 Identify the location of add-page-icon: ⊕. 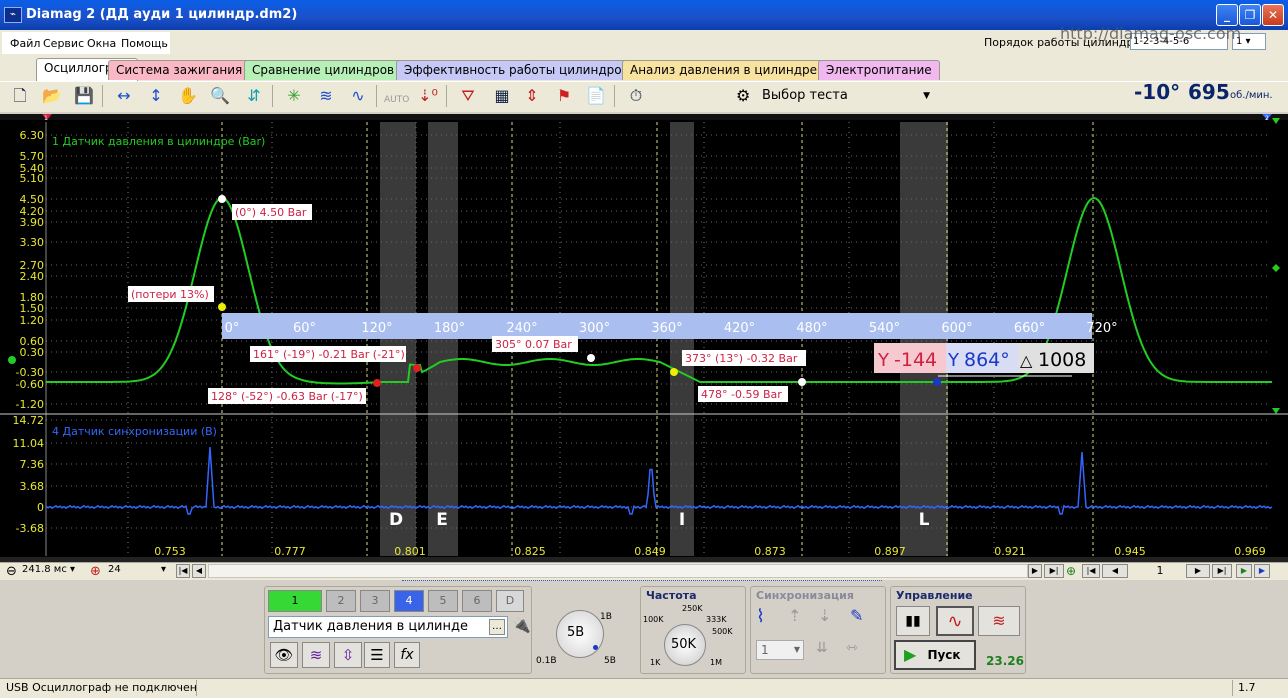
(1071, 571).